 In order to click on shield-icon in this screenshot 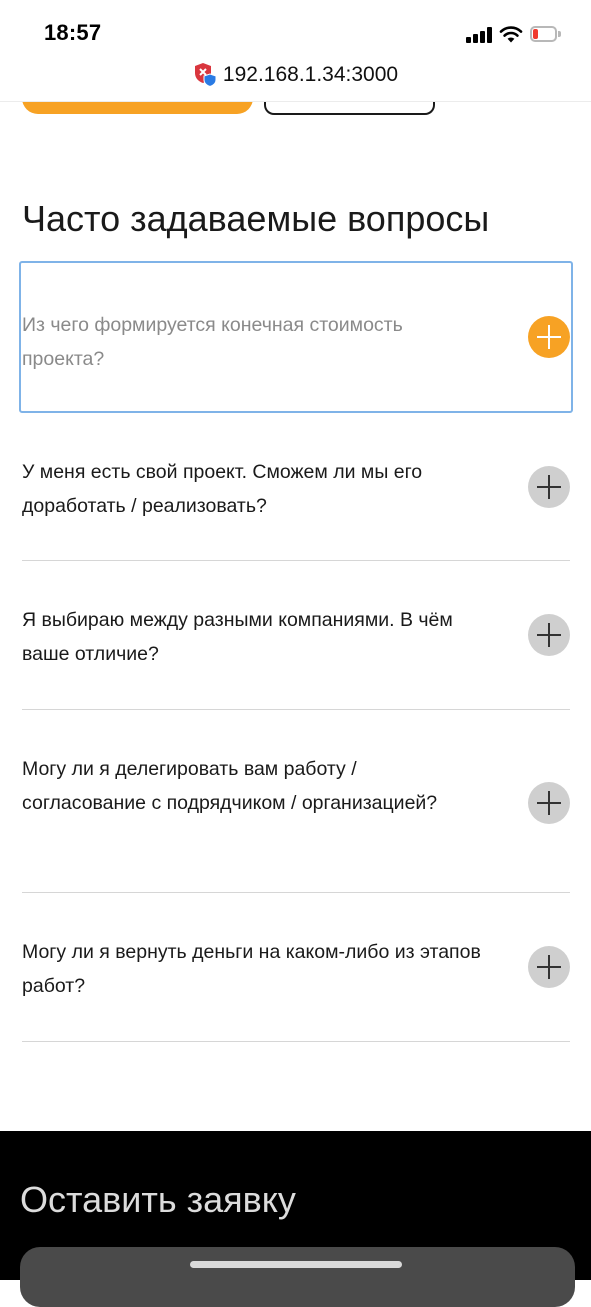, I will do `click(205, 75)`.